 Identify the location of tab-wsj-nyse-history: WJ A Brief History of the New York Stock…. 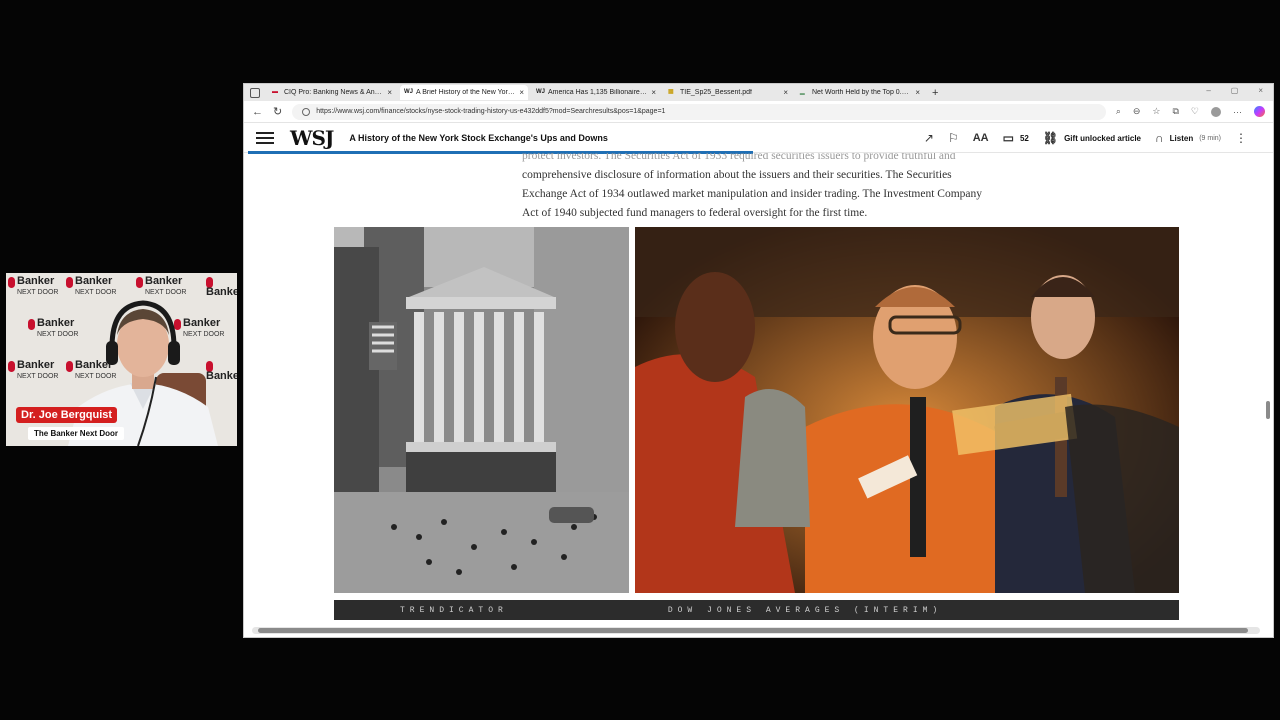
(464, 92).